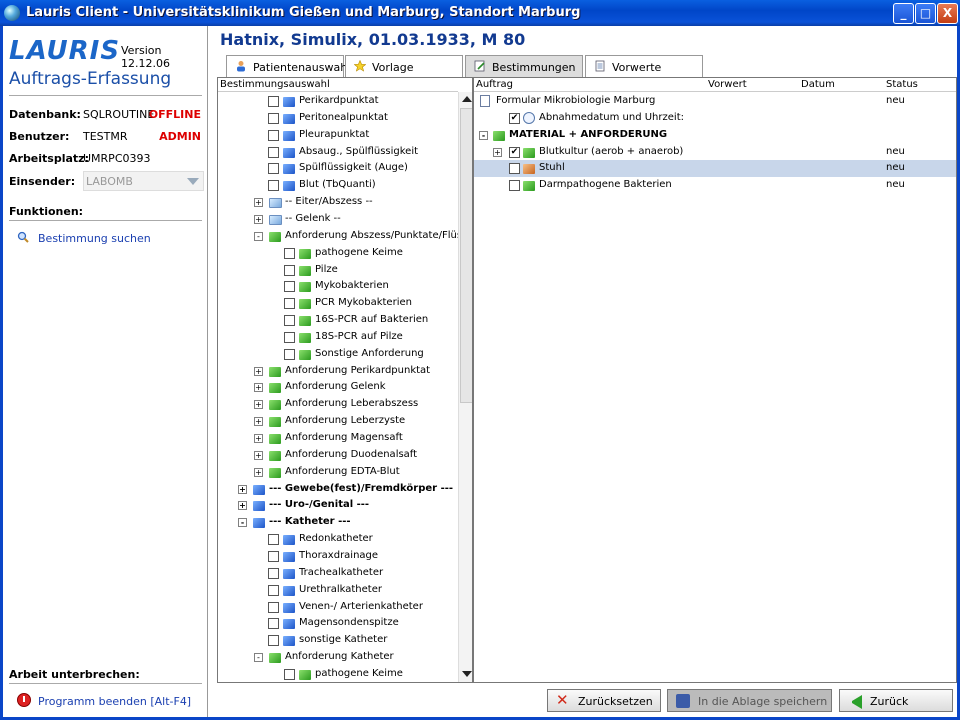  I want to click on order-row: - MATERIAL + ANFORDERUNG, so click(715, 135).